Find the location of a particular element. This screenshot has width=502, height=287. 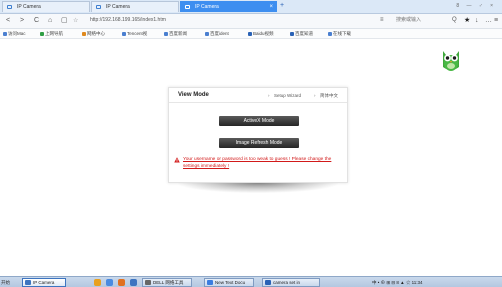

start-button: 开始 is located at coordinates (5, 282).